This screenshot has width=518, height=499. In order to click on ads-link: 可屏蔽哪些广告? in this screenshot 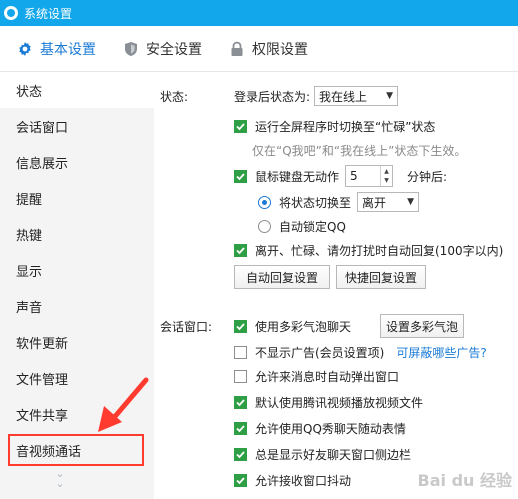, I will do `click(441, 352)`.